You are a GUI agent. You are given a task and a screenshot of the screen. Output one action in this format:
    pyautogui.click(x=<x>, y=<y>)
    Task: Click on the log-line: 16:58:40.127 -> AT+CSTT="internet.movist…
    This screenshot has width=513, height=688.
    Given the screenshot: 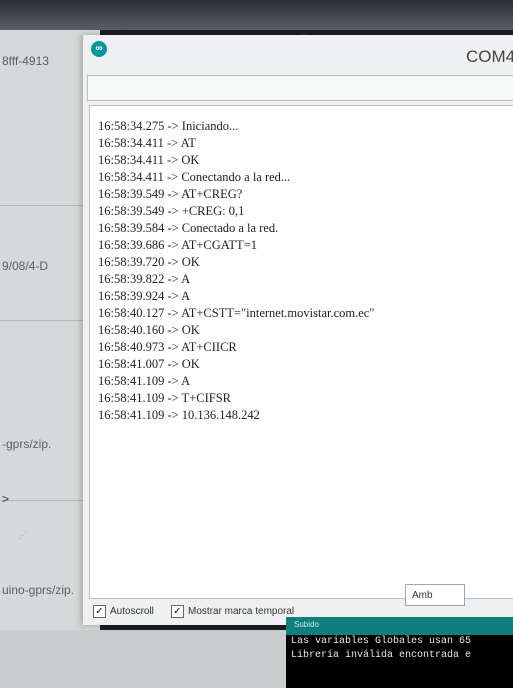 What is the action you would take?
    pyautogui.click(x=236, y=313)
    